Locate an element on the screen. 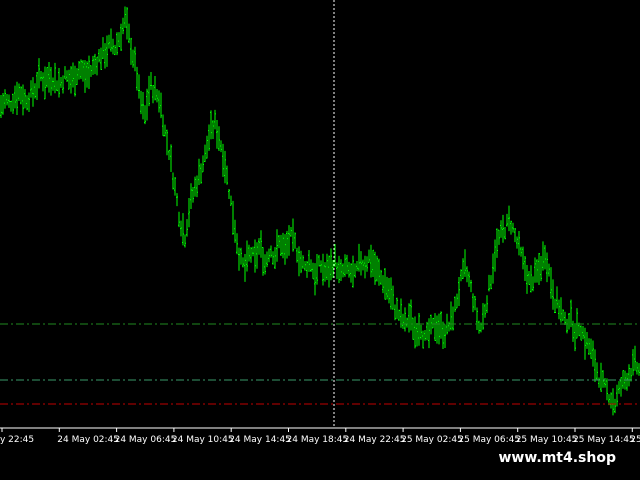  x-tick-label: 25 May 18 is located at coordinates (635, 440).